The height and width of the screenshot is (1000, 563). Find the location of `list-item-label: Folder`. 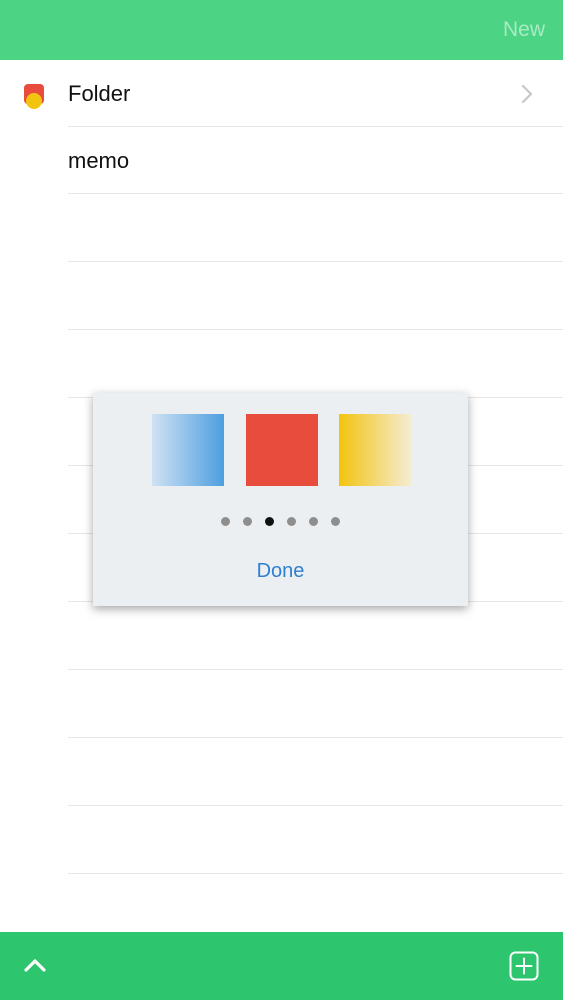

list-item-label: Folder is located at coordinates (99, 93).